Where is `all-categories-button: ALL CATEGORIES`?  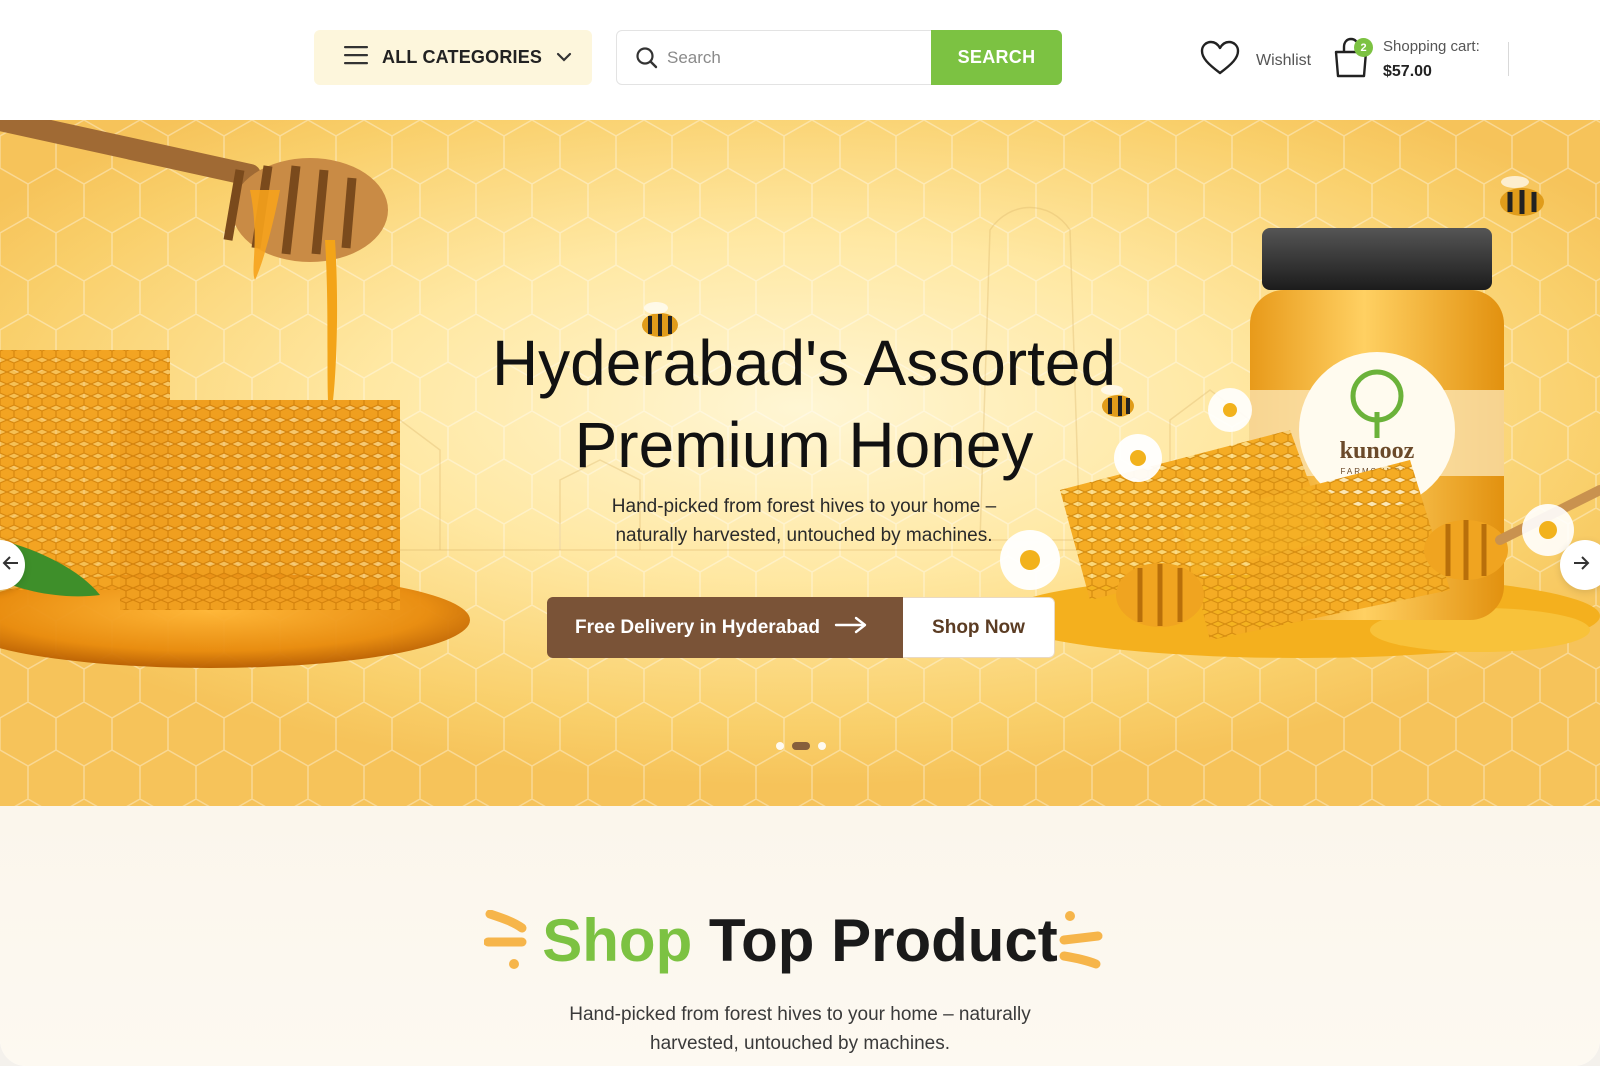
all-categories-button: ALL CATEGORIES is located at coordinates (453, 57).